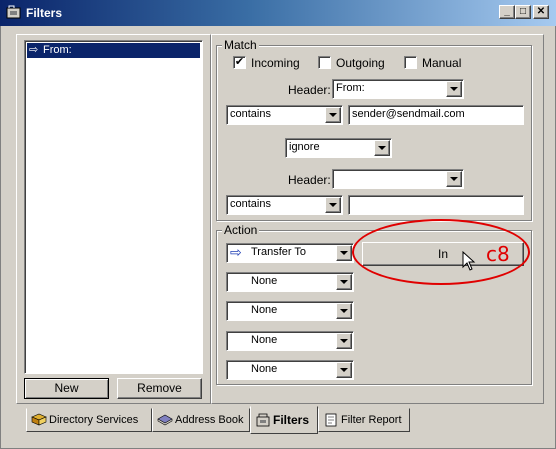 This screenshot has width=556, height=449. Describe the element at coordinates (408, 114) in the screenshot. I see `value1-text: sender@sendmail.com` at that location.